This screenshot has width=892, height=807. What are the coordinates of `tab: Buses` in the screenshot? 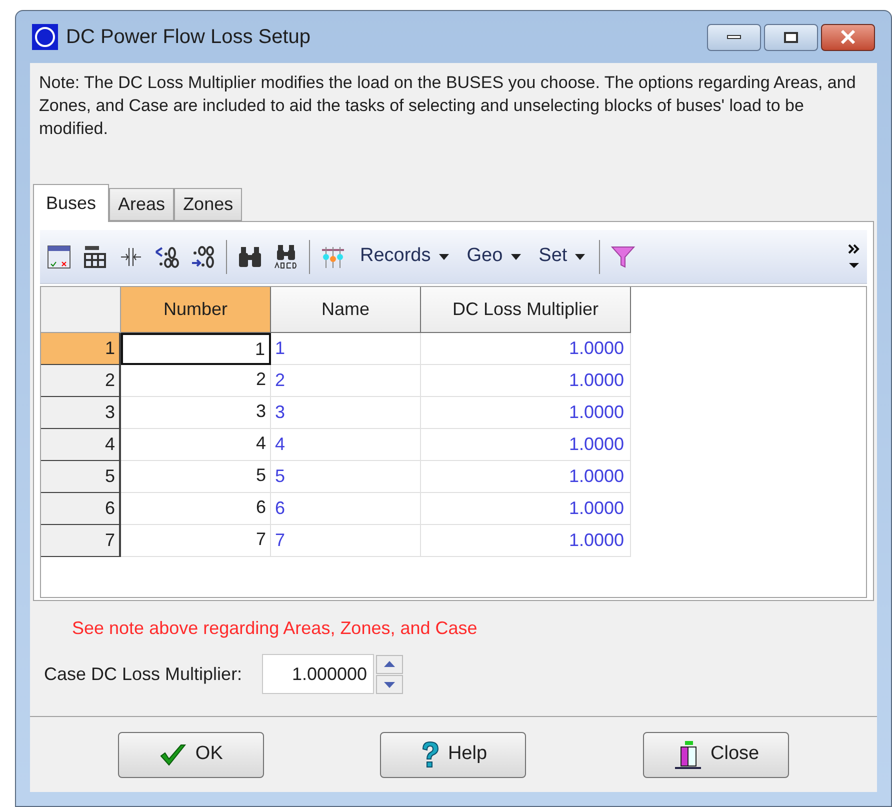 It's located at (71, 203).